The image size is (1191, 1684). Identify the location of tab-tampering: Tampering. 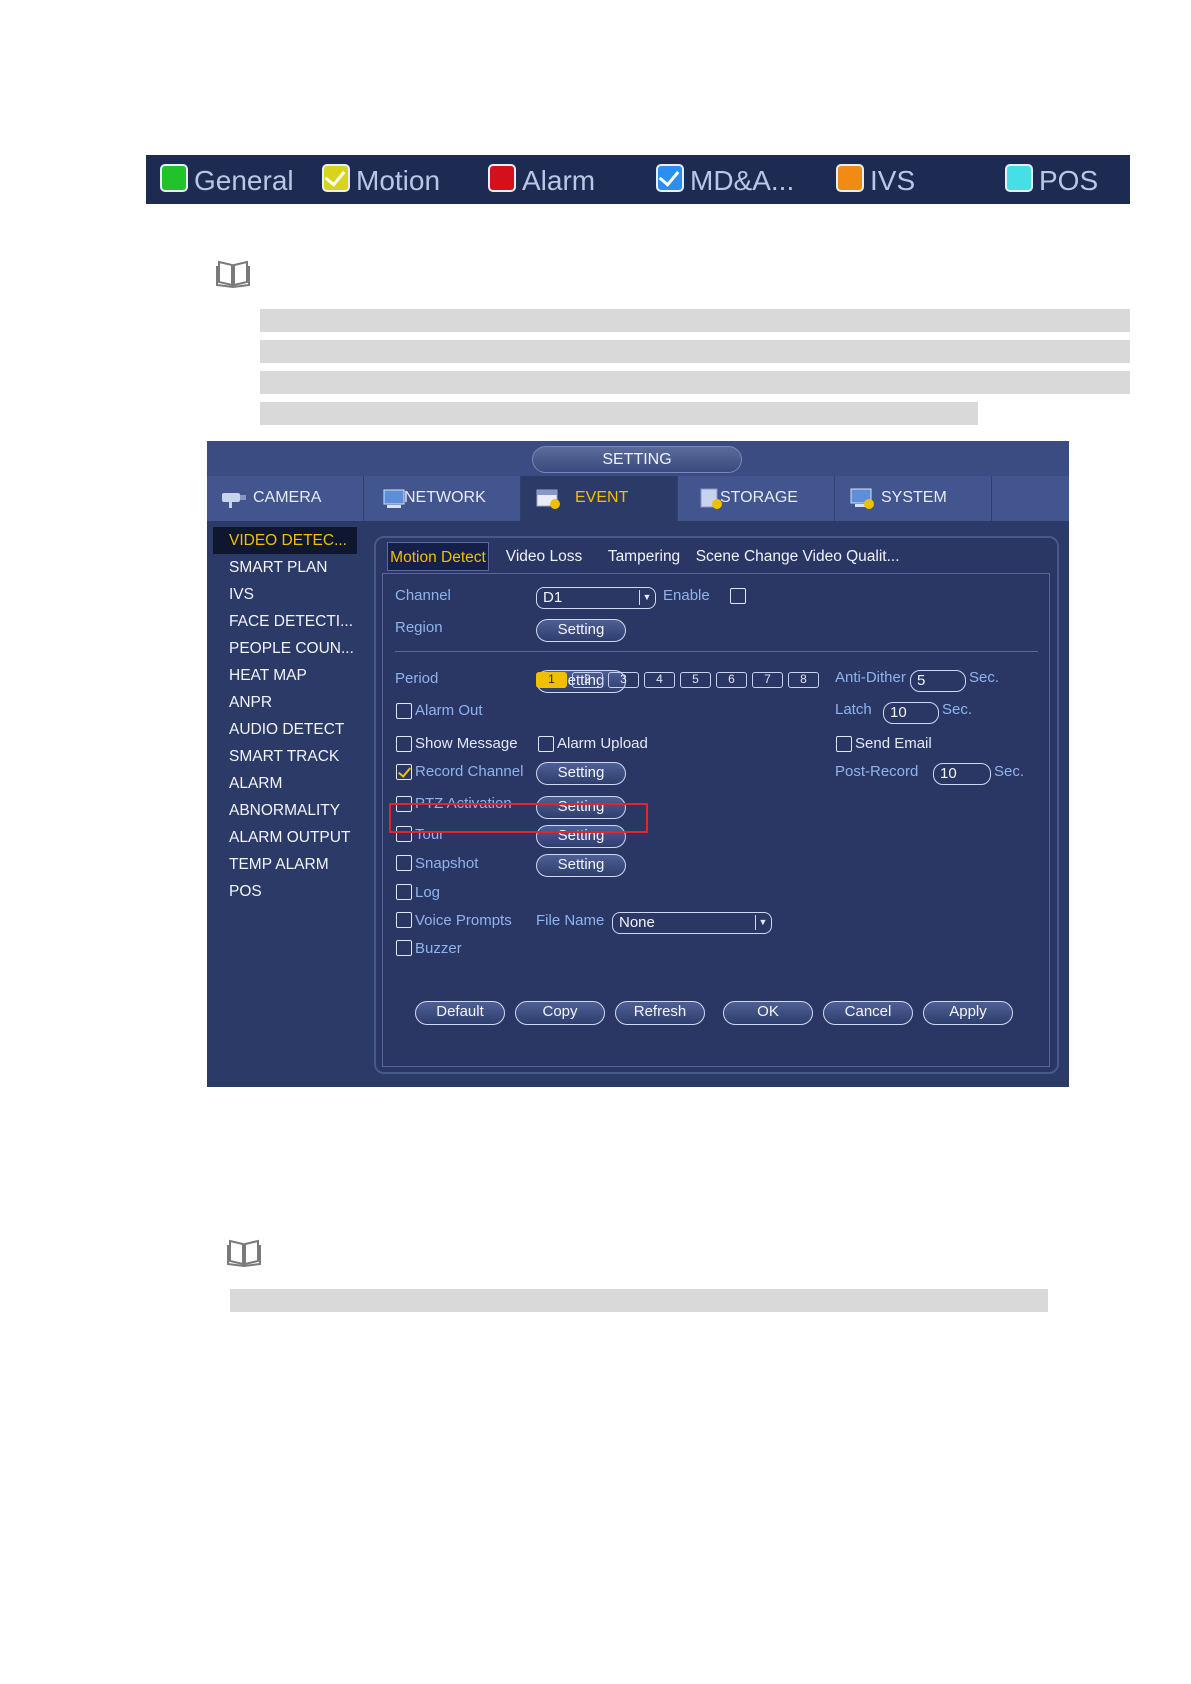
(644, 556).